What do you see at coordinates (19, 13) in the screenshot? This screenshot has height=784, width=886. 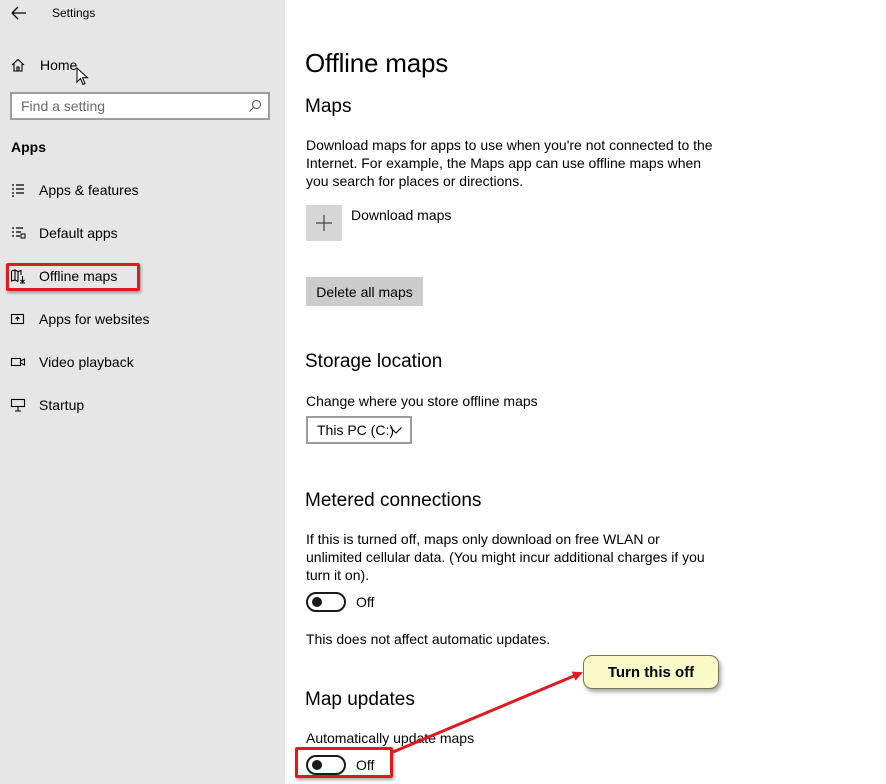 I see `back-arrow-icon` at bounding box center [19, 13].